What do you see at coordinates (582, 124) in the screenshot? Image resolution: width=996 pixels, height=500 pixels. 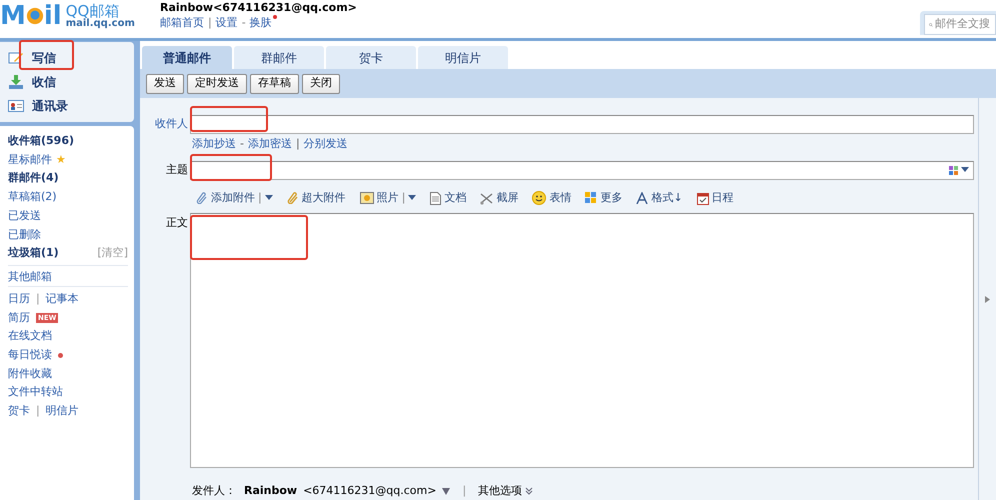 I see `recipient-field` at bounding box center [582, 124].